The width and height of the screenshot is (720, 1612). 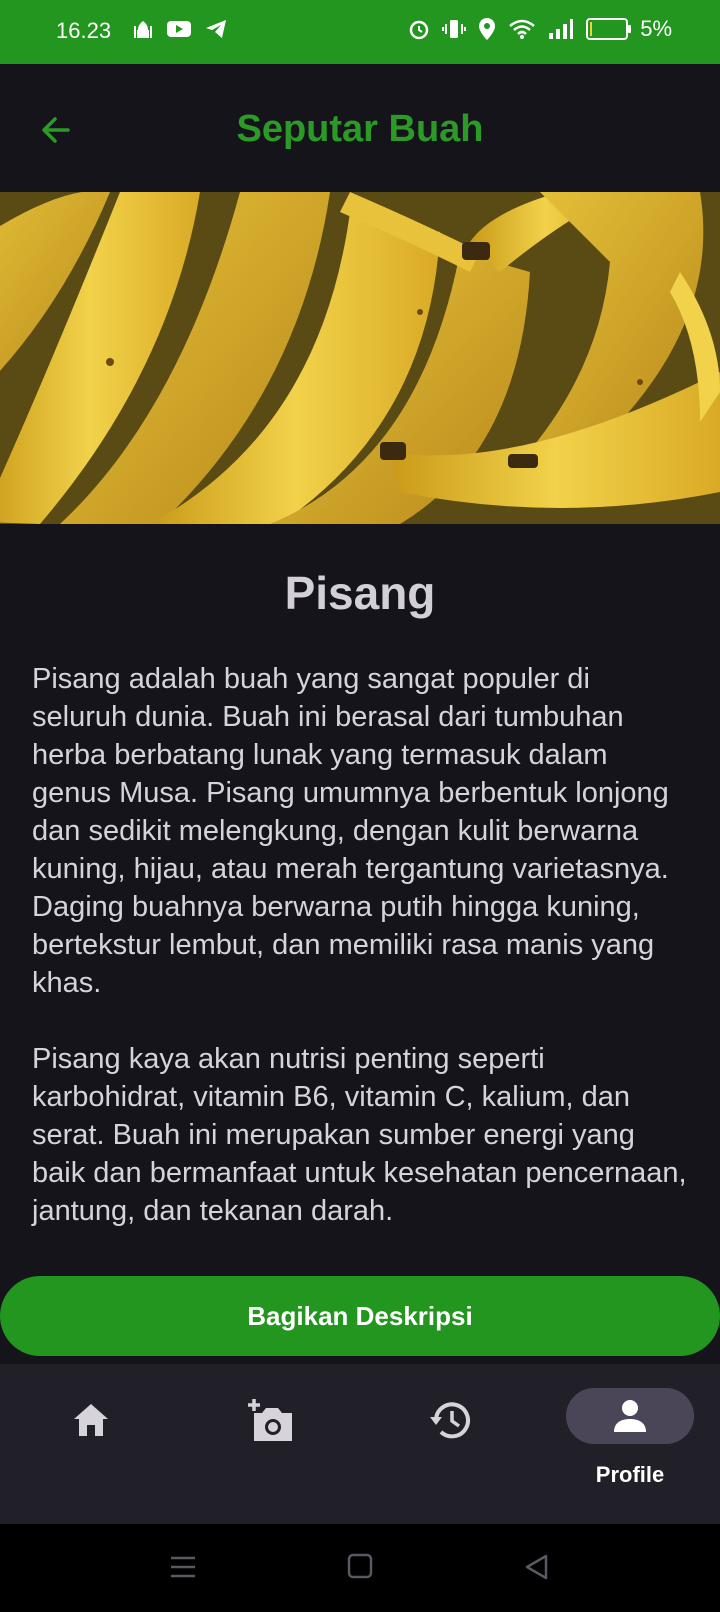 I want to click on youtube-icon, so click(x=179, y=29).